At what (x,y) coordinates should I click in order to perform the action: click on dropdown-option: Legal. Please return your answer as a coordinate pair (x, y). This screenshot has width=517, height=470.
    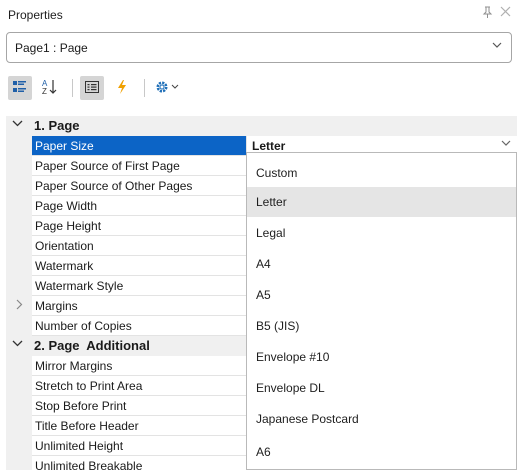
    Looking at the image, I should click on (381, 233).